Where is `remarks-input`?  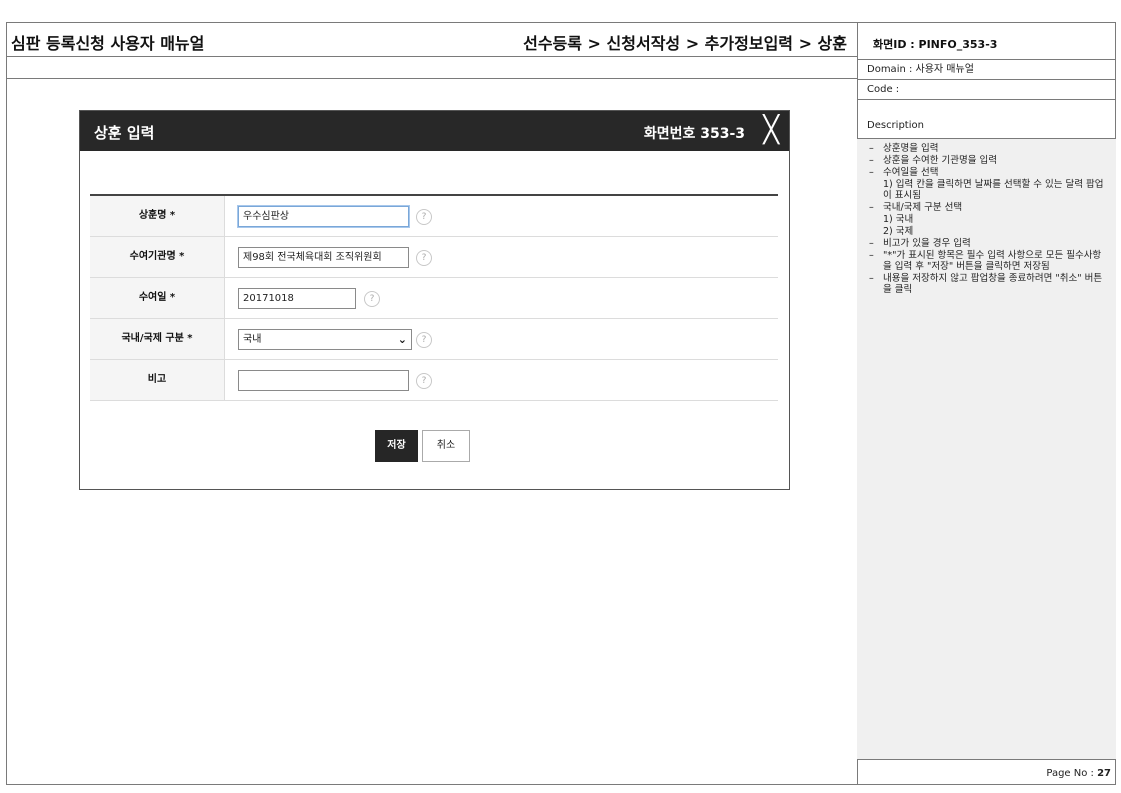 remarks-input is located at coordinates (323, 380).